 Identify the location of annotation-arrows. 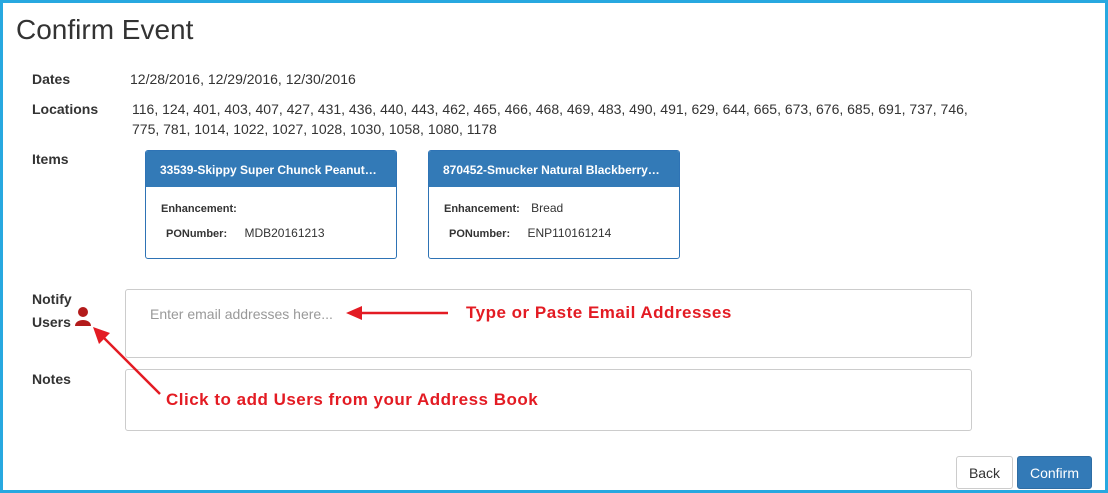
(270, 350).